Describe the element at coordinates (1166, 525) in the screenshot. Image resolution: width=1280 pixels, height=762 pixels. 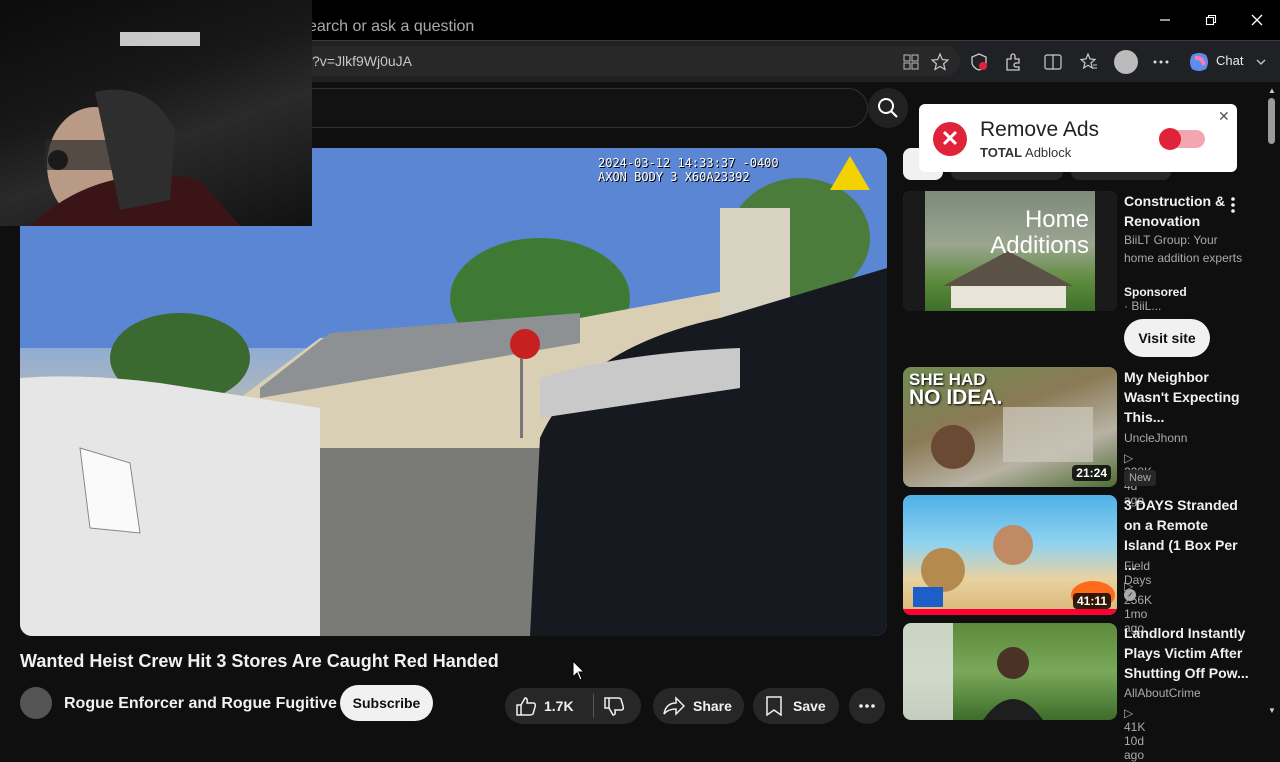
I see `title-line-2: on a Remote` at that location.